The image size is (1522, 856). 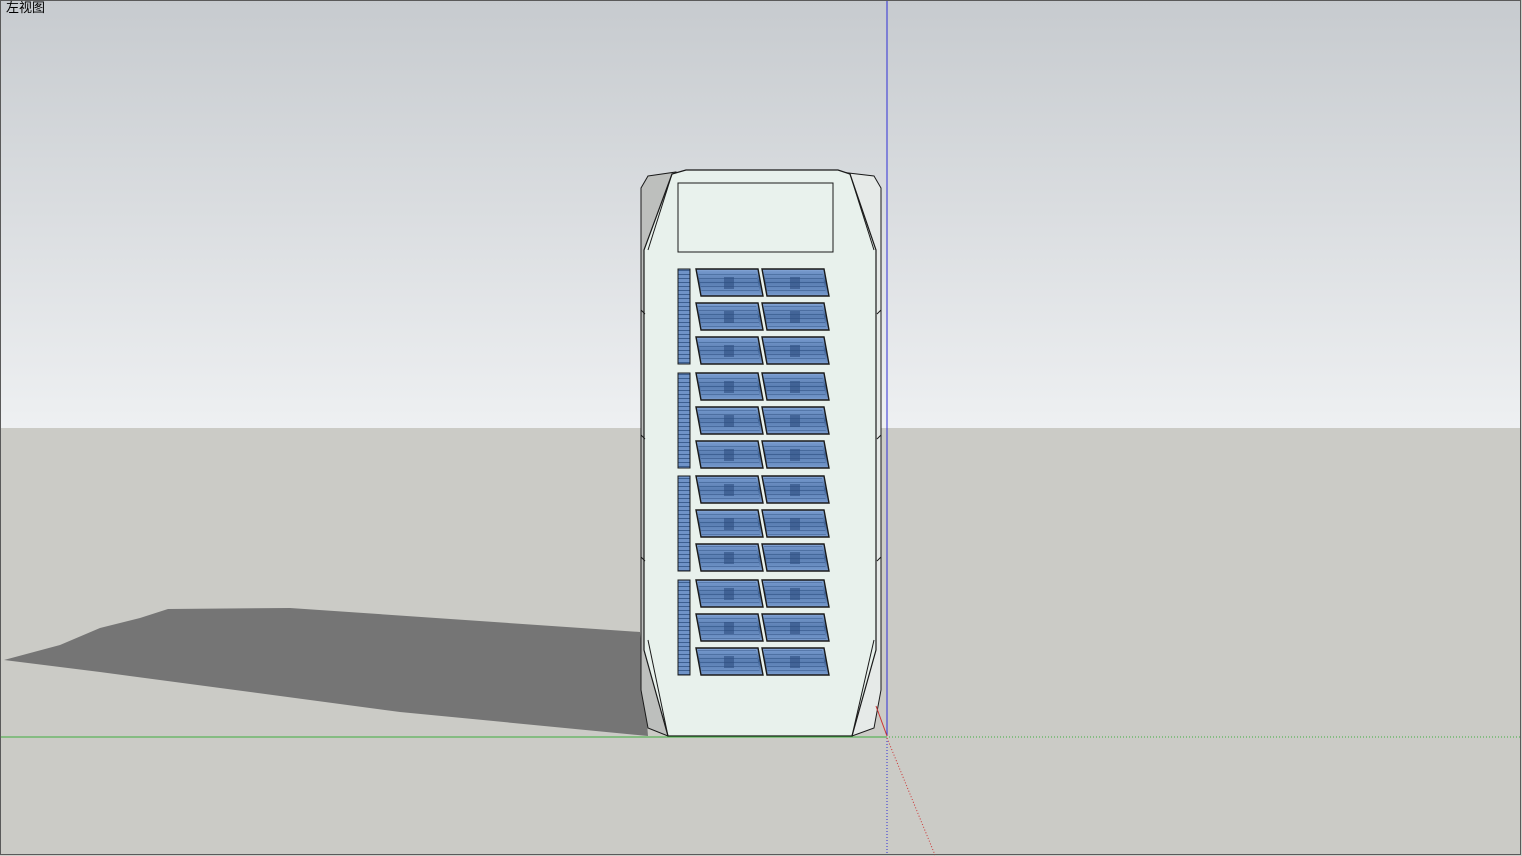 What do you see at coordinates (755, 217) in the screenshot?
I see `facade-sign-panel` at bounding box center [755, 217].